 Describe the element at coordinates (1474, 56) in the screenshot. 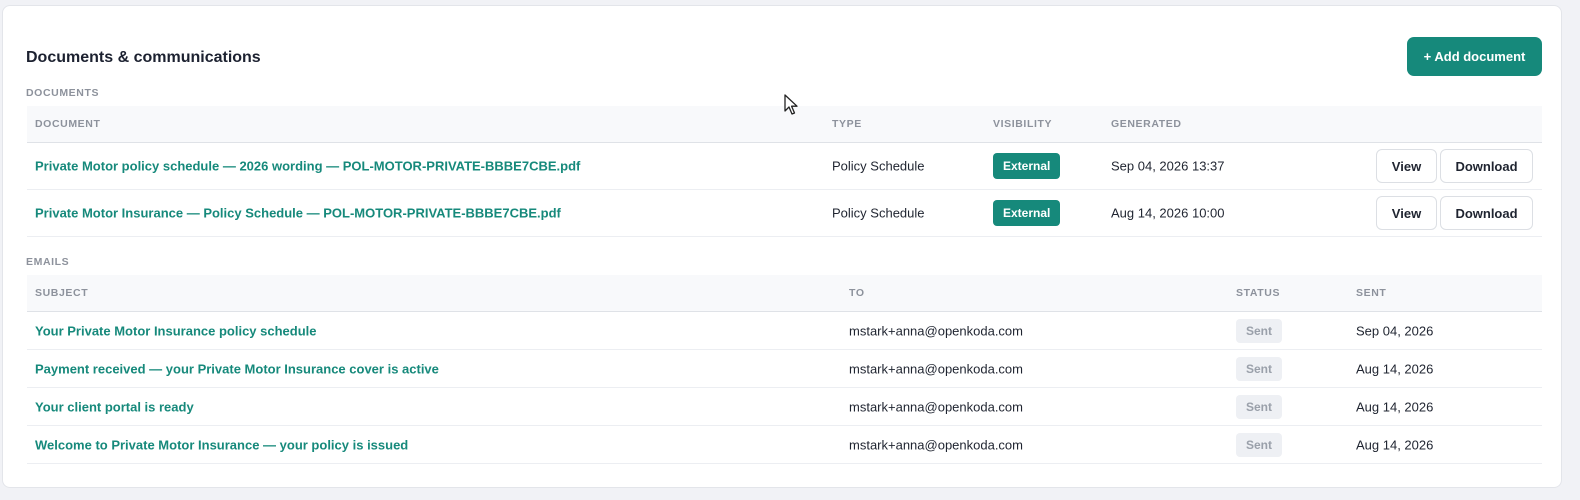

I see `add-document-button: + Add document` at that location.